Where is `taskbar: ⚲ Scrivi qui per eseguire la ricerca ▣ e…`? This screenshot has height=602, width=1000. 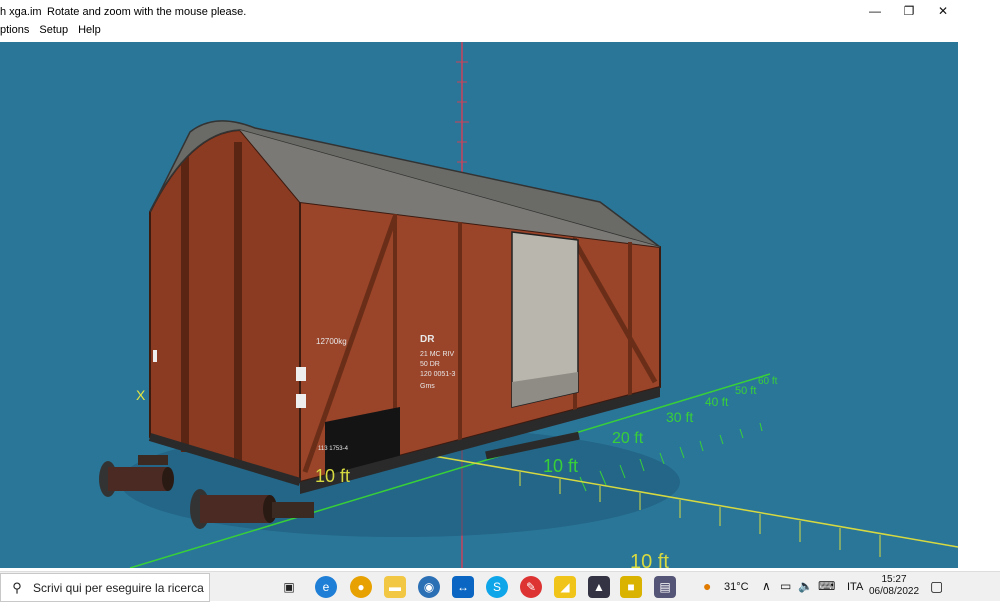 taskbar: ⚲ Scrivi qui per eseguire la ricerca ▣ e… is located at coordinates (500, 586).